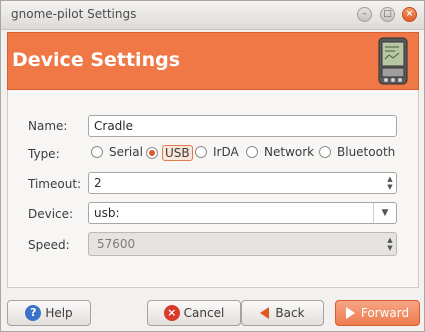 The image size is (425, 332). I want to click on chevron-down-icon: ▼, so click(384, 213).